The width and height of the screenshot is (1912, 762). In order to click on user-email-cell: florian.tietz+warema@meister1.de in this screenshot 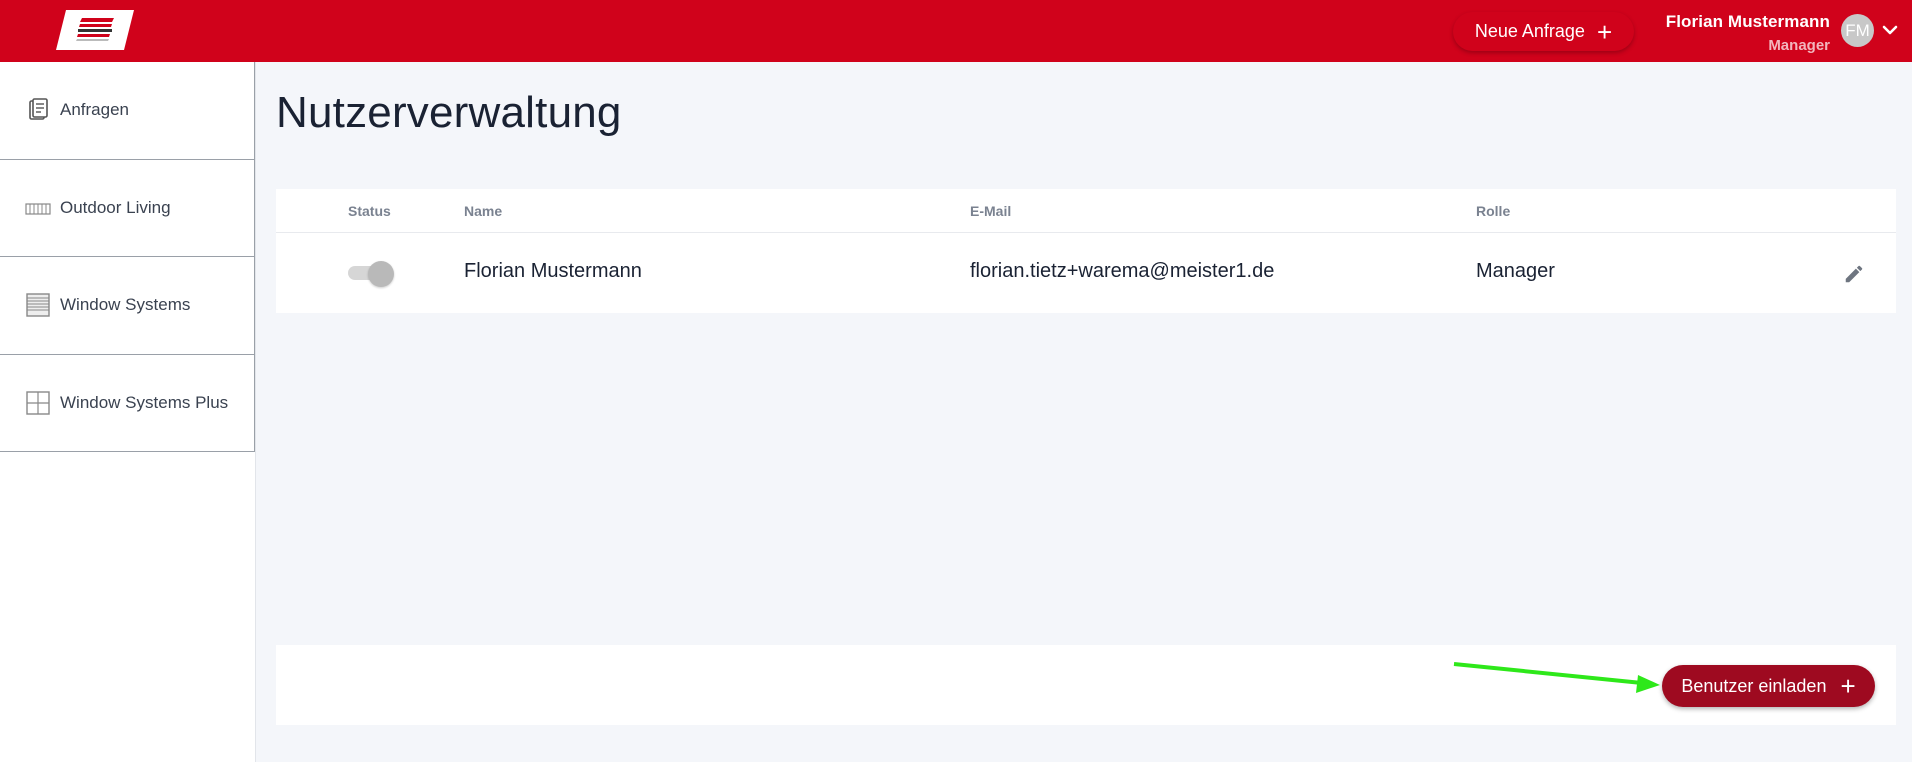, I will do `click(1122, 271)`.